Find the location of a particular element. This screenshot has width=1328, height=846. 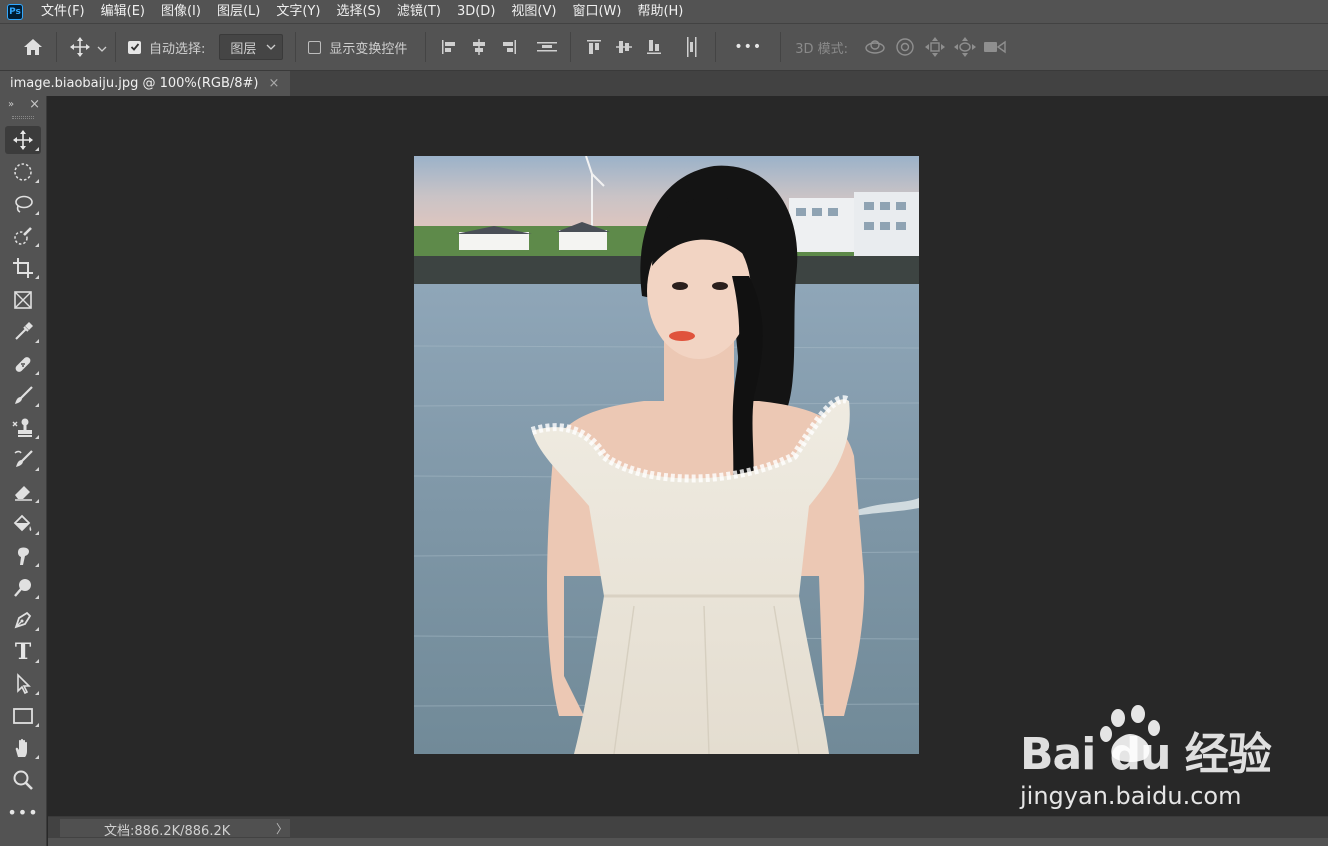

pen-tool is located at coordinates (23, 620).